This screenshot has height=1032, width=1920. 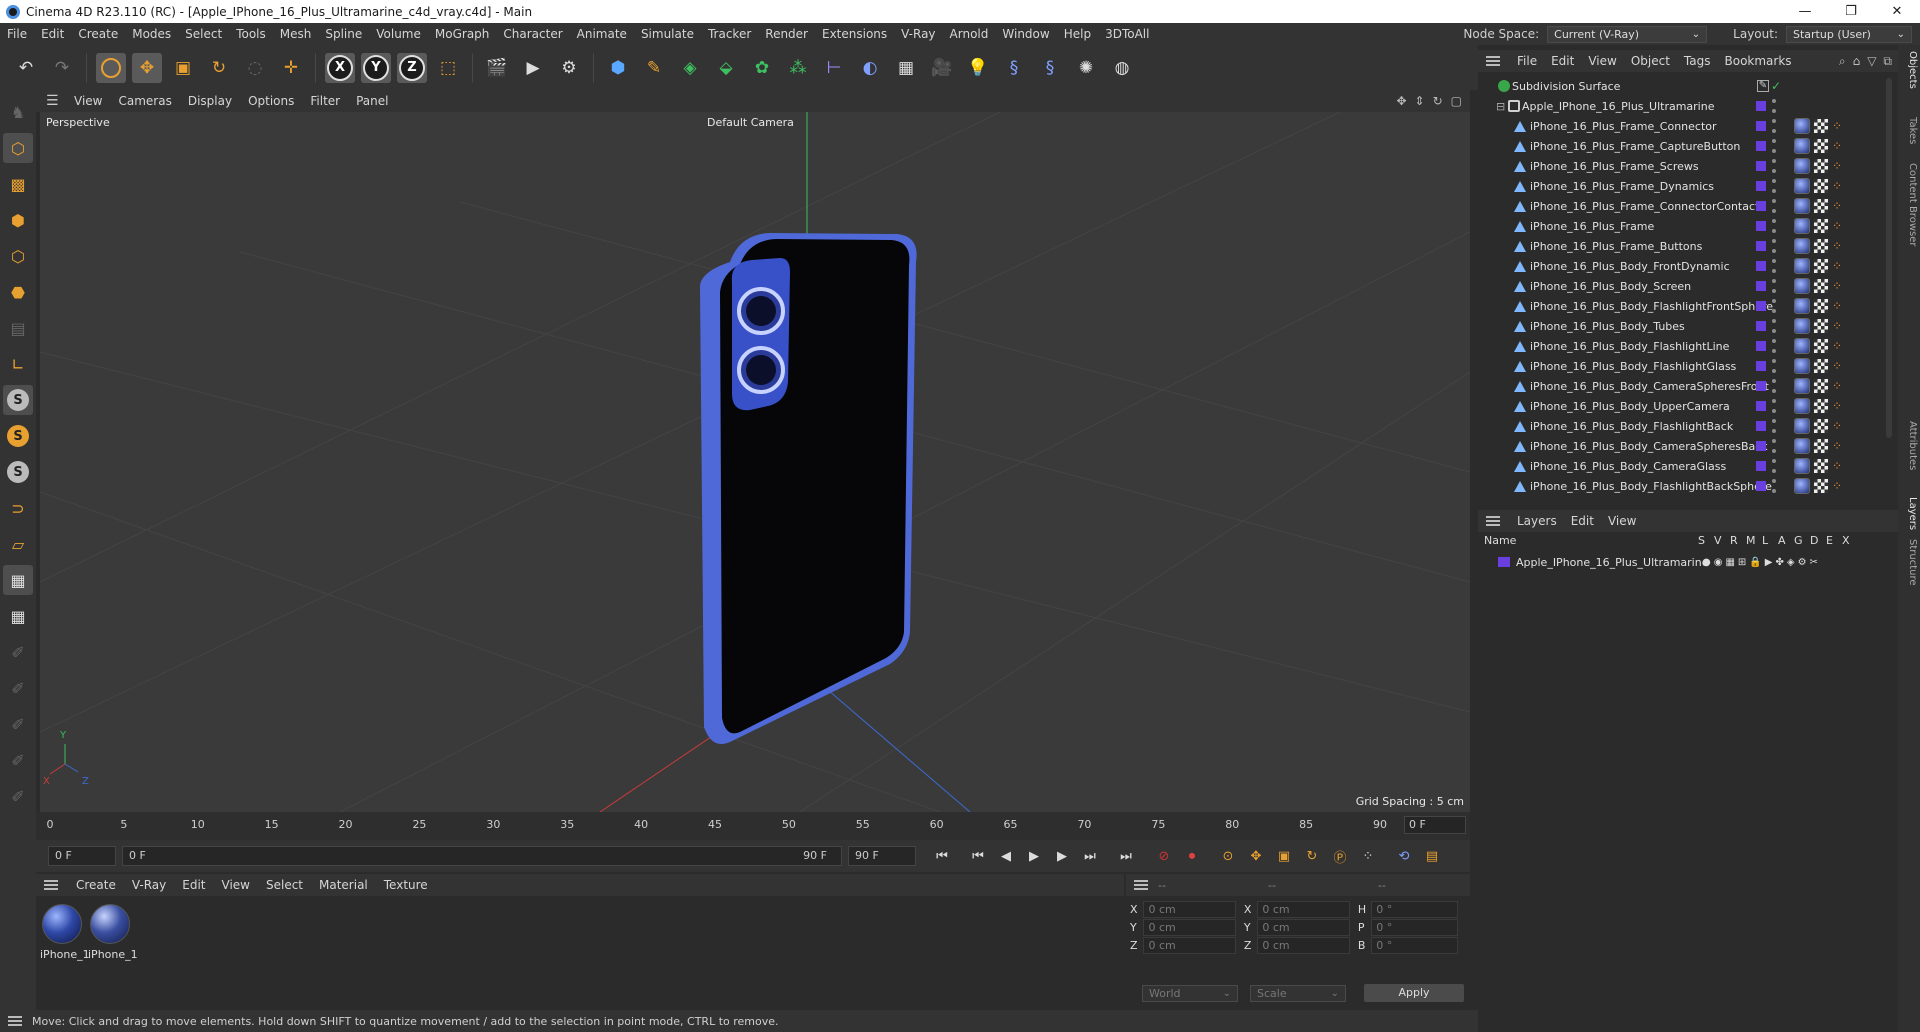 I want to click on material-menu-select: Select, so click(x=284, y=885).